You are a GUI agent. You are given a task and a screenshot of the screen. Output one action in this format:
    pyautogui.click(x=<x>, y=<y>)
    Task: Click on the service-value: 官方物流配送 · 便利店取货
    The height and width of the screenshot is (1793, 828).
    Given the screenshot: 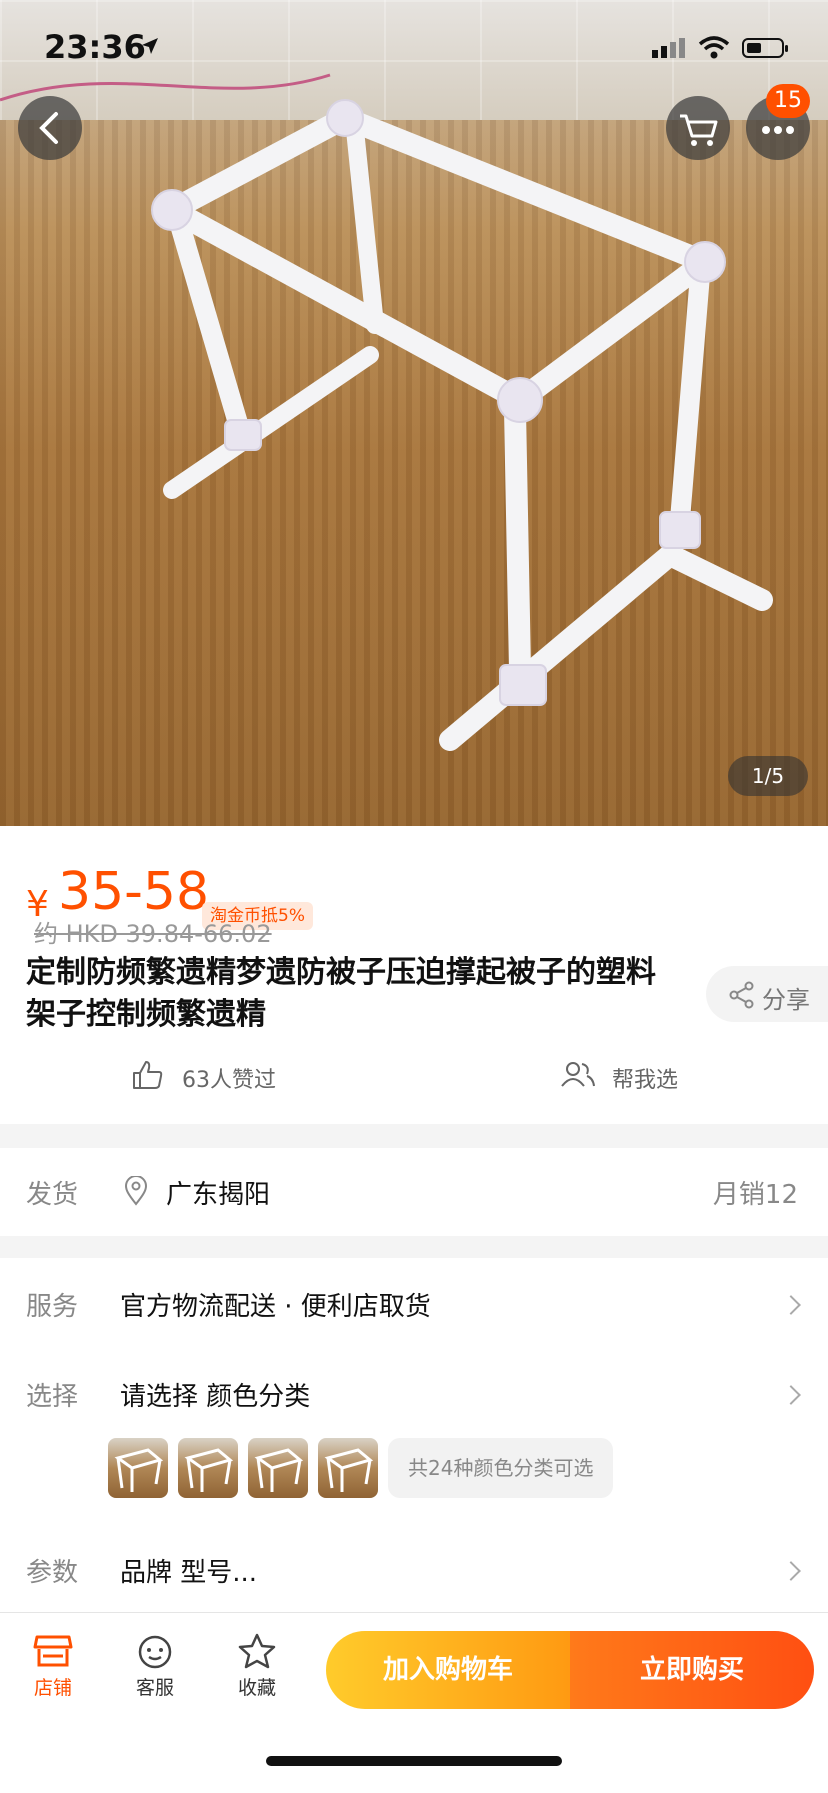 What is the action you would take?
    pyautogui.click(x=275, y=1307)
    